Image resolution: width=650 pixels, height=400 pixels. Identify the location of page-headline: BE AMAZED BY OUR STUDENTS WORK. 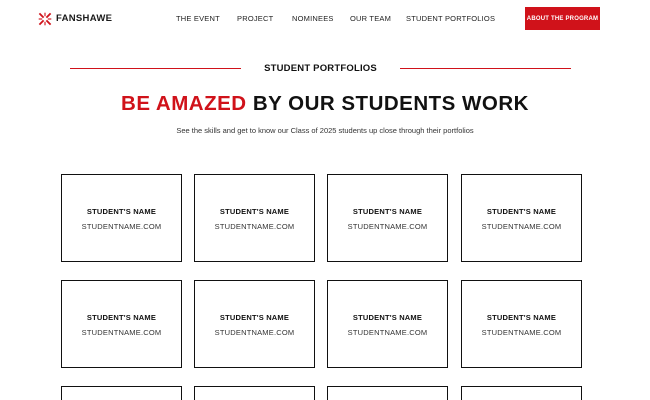
(325, 104).